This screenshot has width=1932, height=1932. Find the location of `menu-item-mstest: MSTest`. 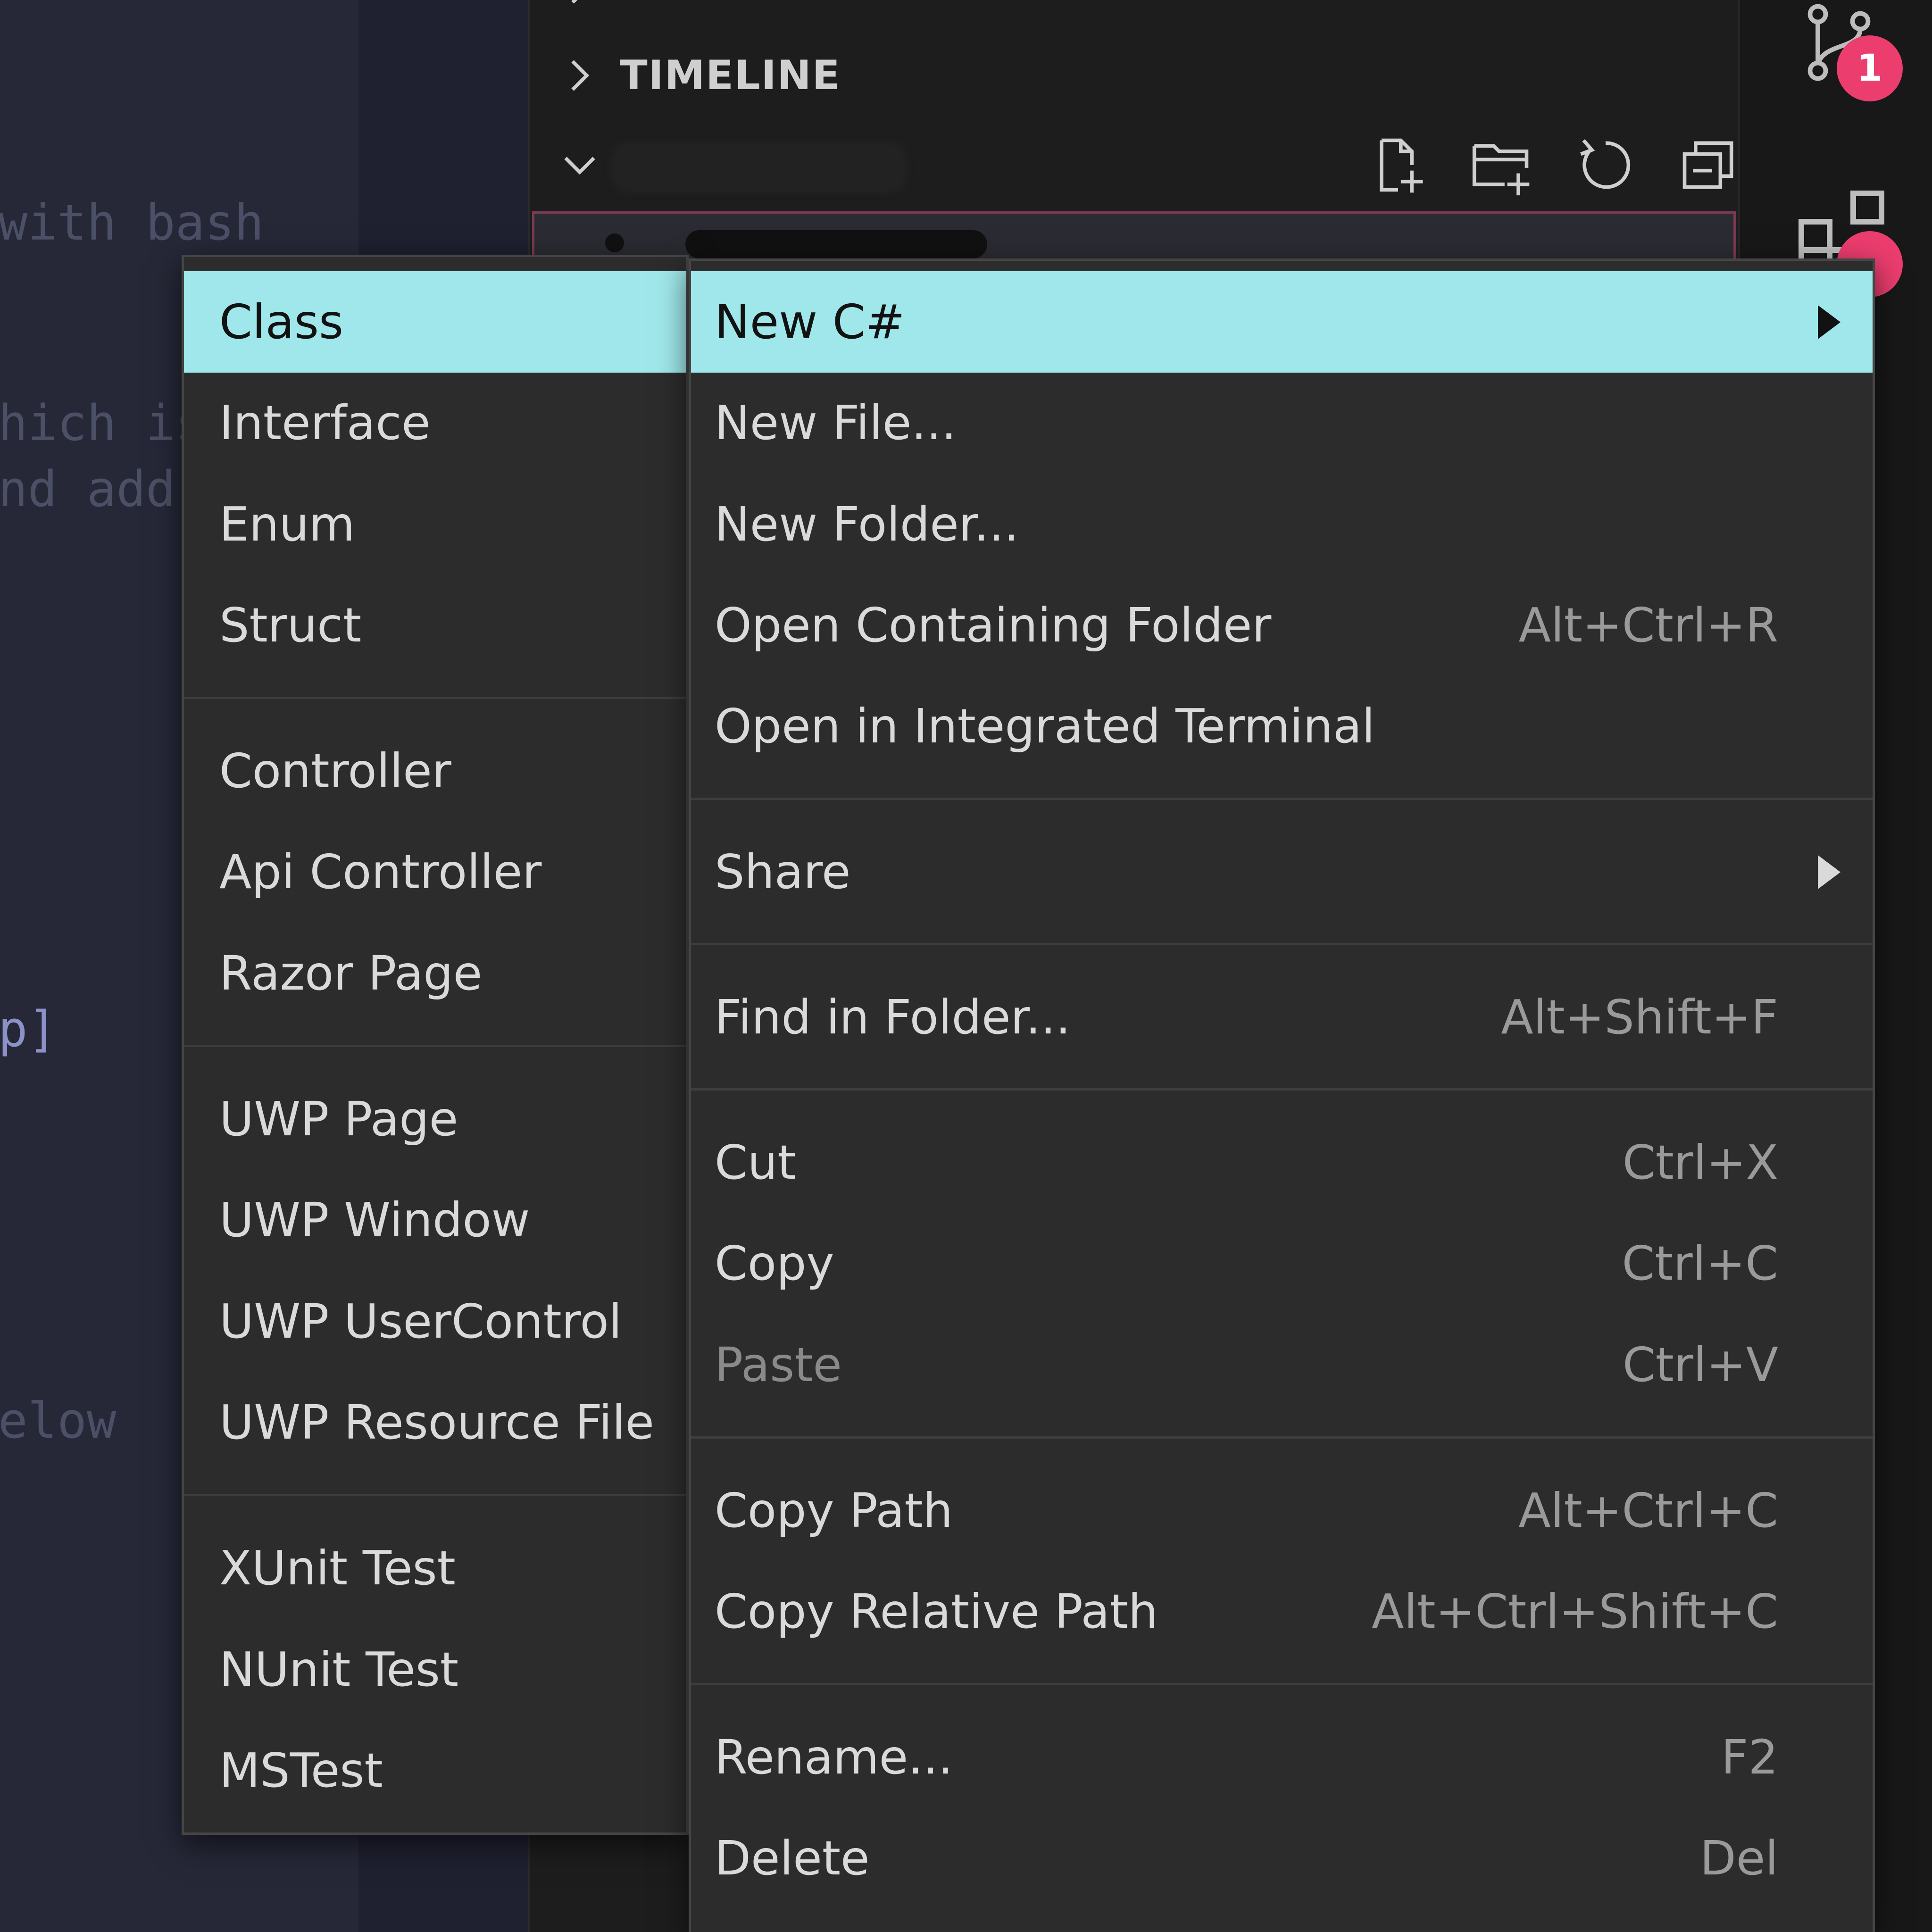

menu-item-mstest: MSTest is located at coordinates (435, 1770).